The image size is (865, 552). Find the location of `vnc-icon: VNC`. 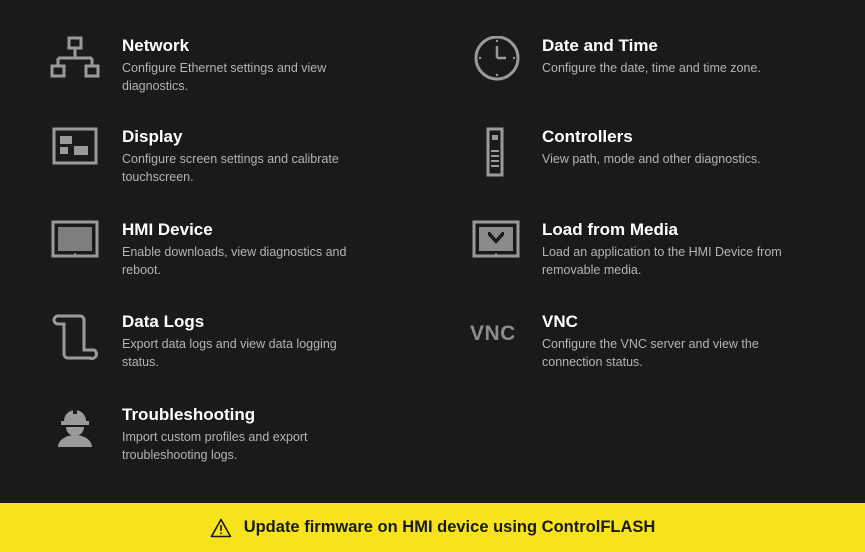

vnc-icon: VNC is located at coordinates (495, 337).